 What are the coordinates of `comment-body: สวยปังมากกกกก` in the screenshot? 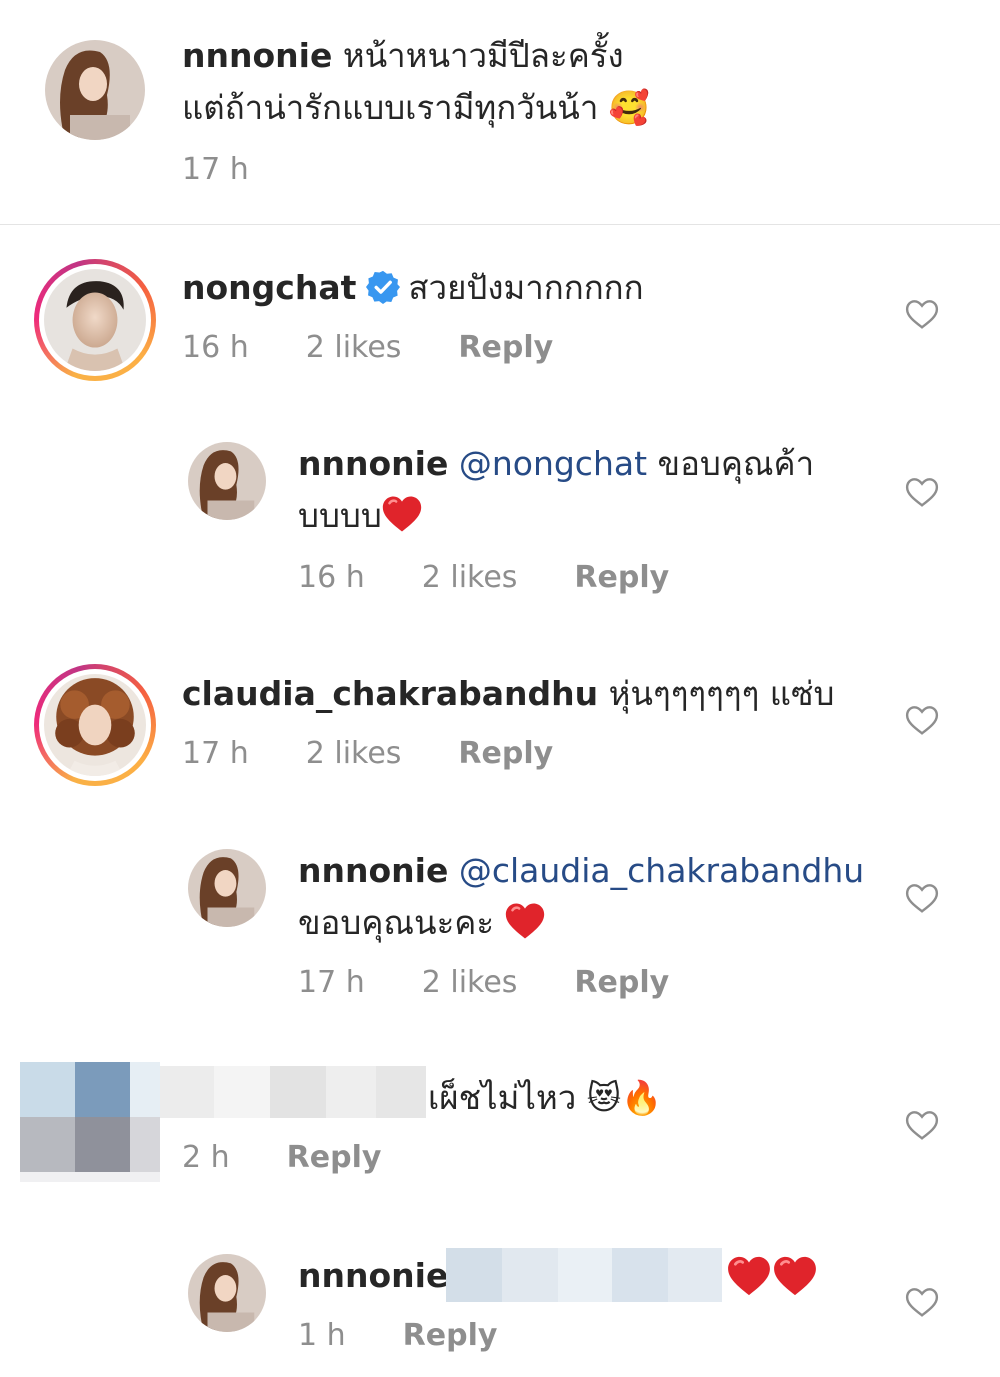 It's located at (526, 287).